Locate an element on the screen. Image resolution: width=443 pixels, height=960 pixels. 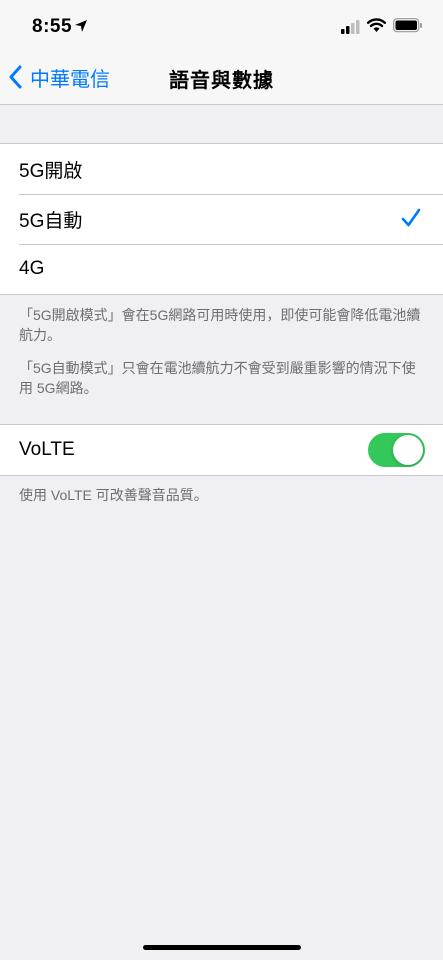
footer-note-volte: 使用 VoLTE 可改善聲音品質。 is located at coordinates (113, 495).